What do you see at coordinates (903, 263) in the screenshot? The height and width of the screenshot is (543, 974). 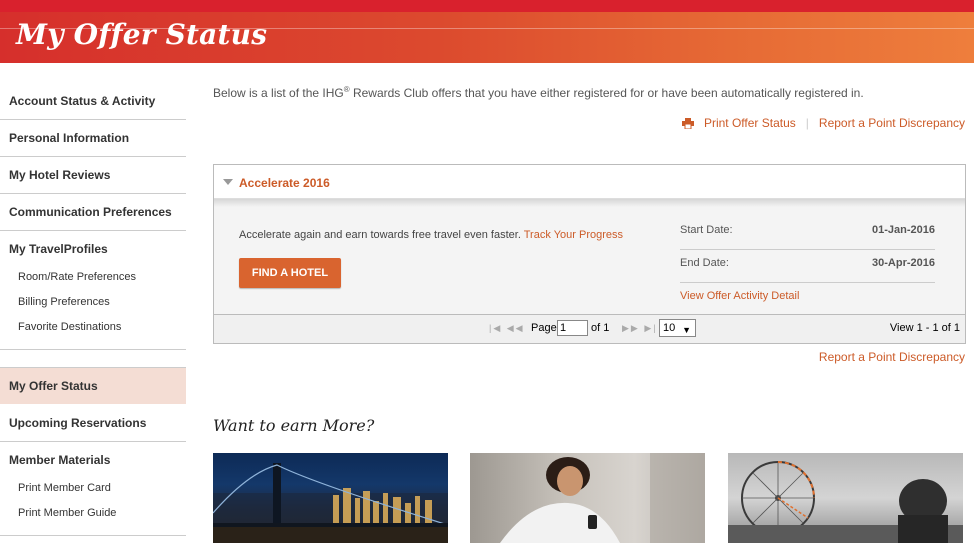 I see `end-date-value: 30-Apr-2016` at bounding box center [903, 263].